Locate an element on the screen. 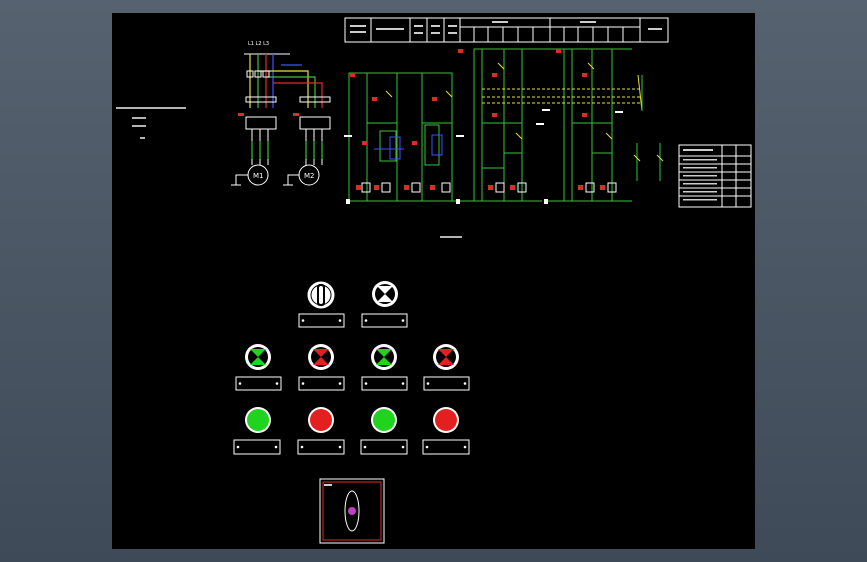  selector-switch is located at coordinates (321, 295).